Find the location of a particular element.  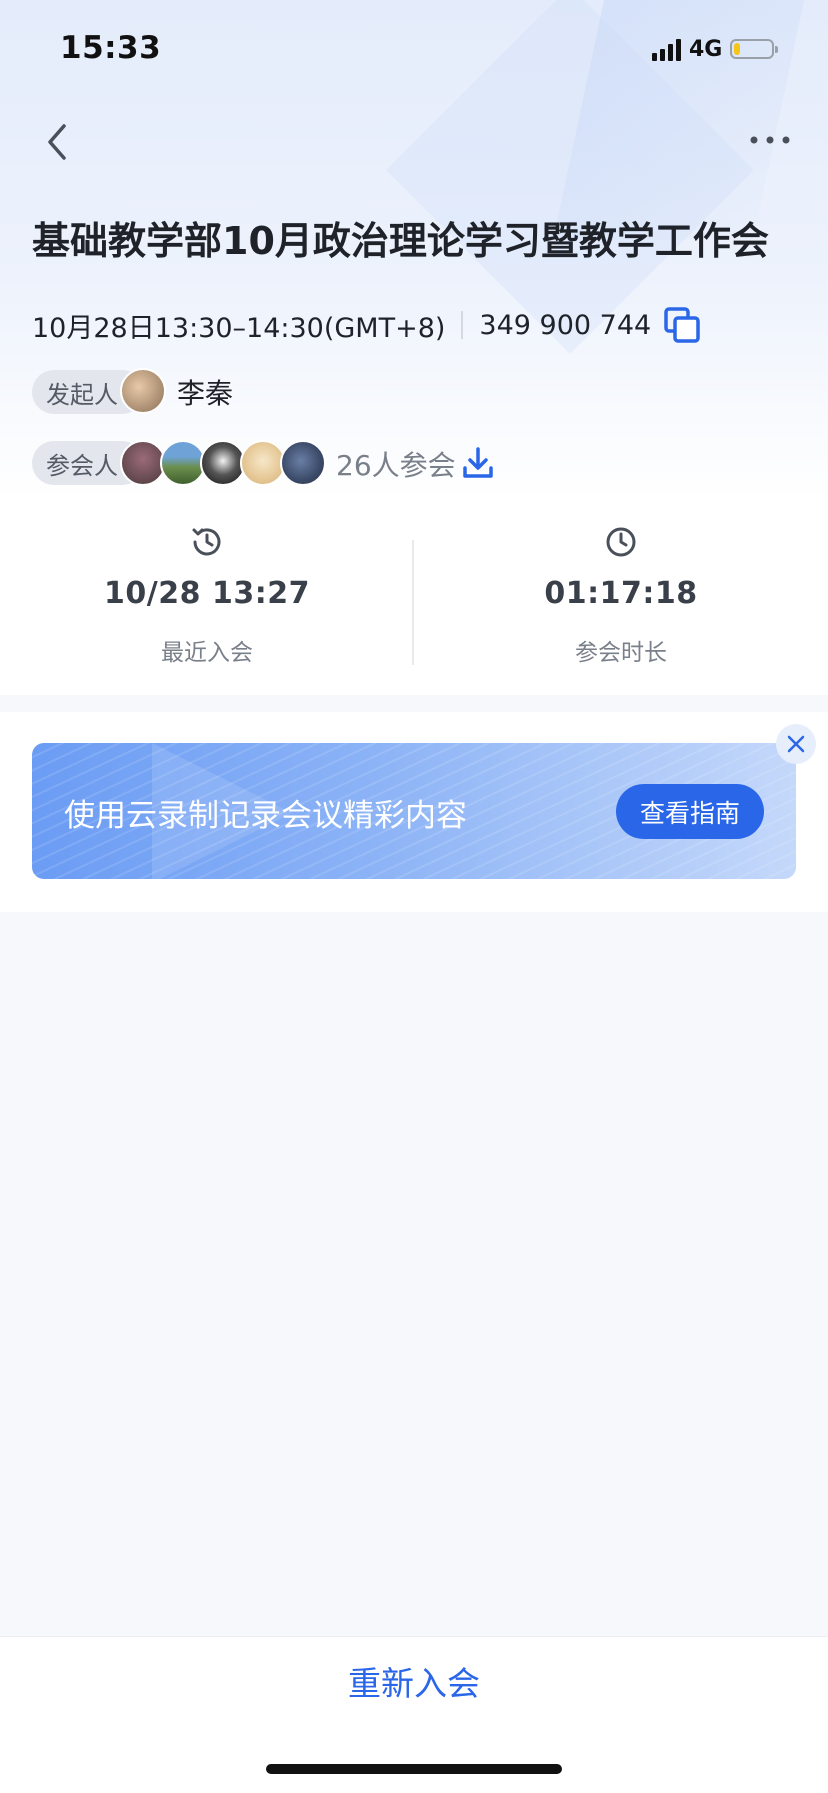

battery-icon is located at coordinates (754, 49).